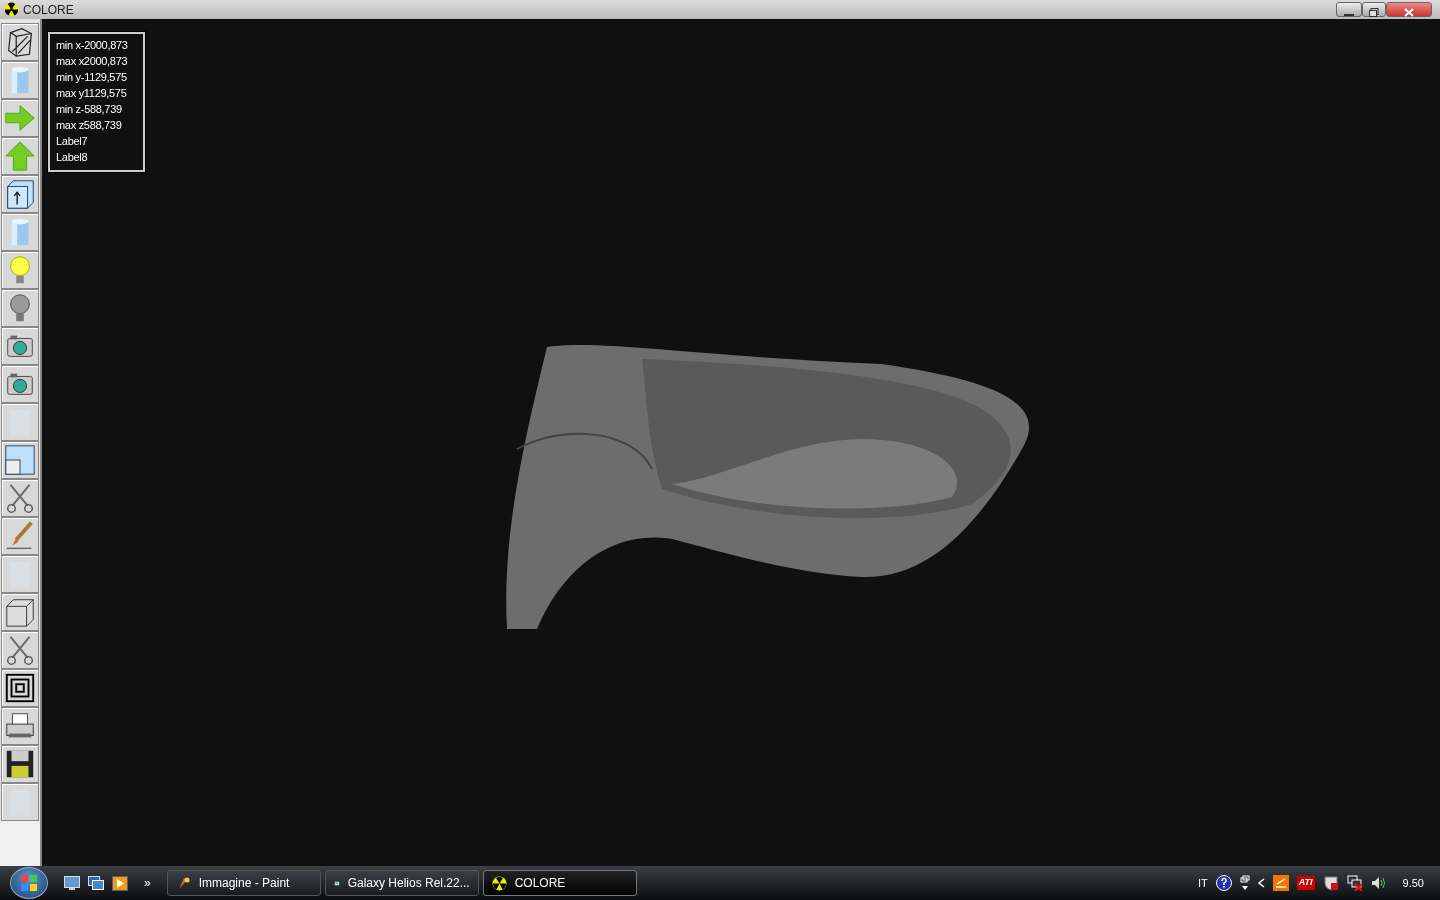 This screenshot has width=1440, height=900. I want to click on minimize-button, so click(1349, 9).